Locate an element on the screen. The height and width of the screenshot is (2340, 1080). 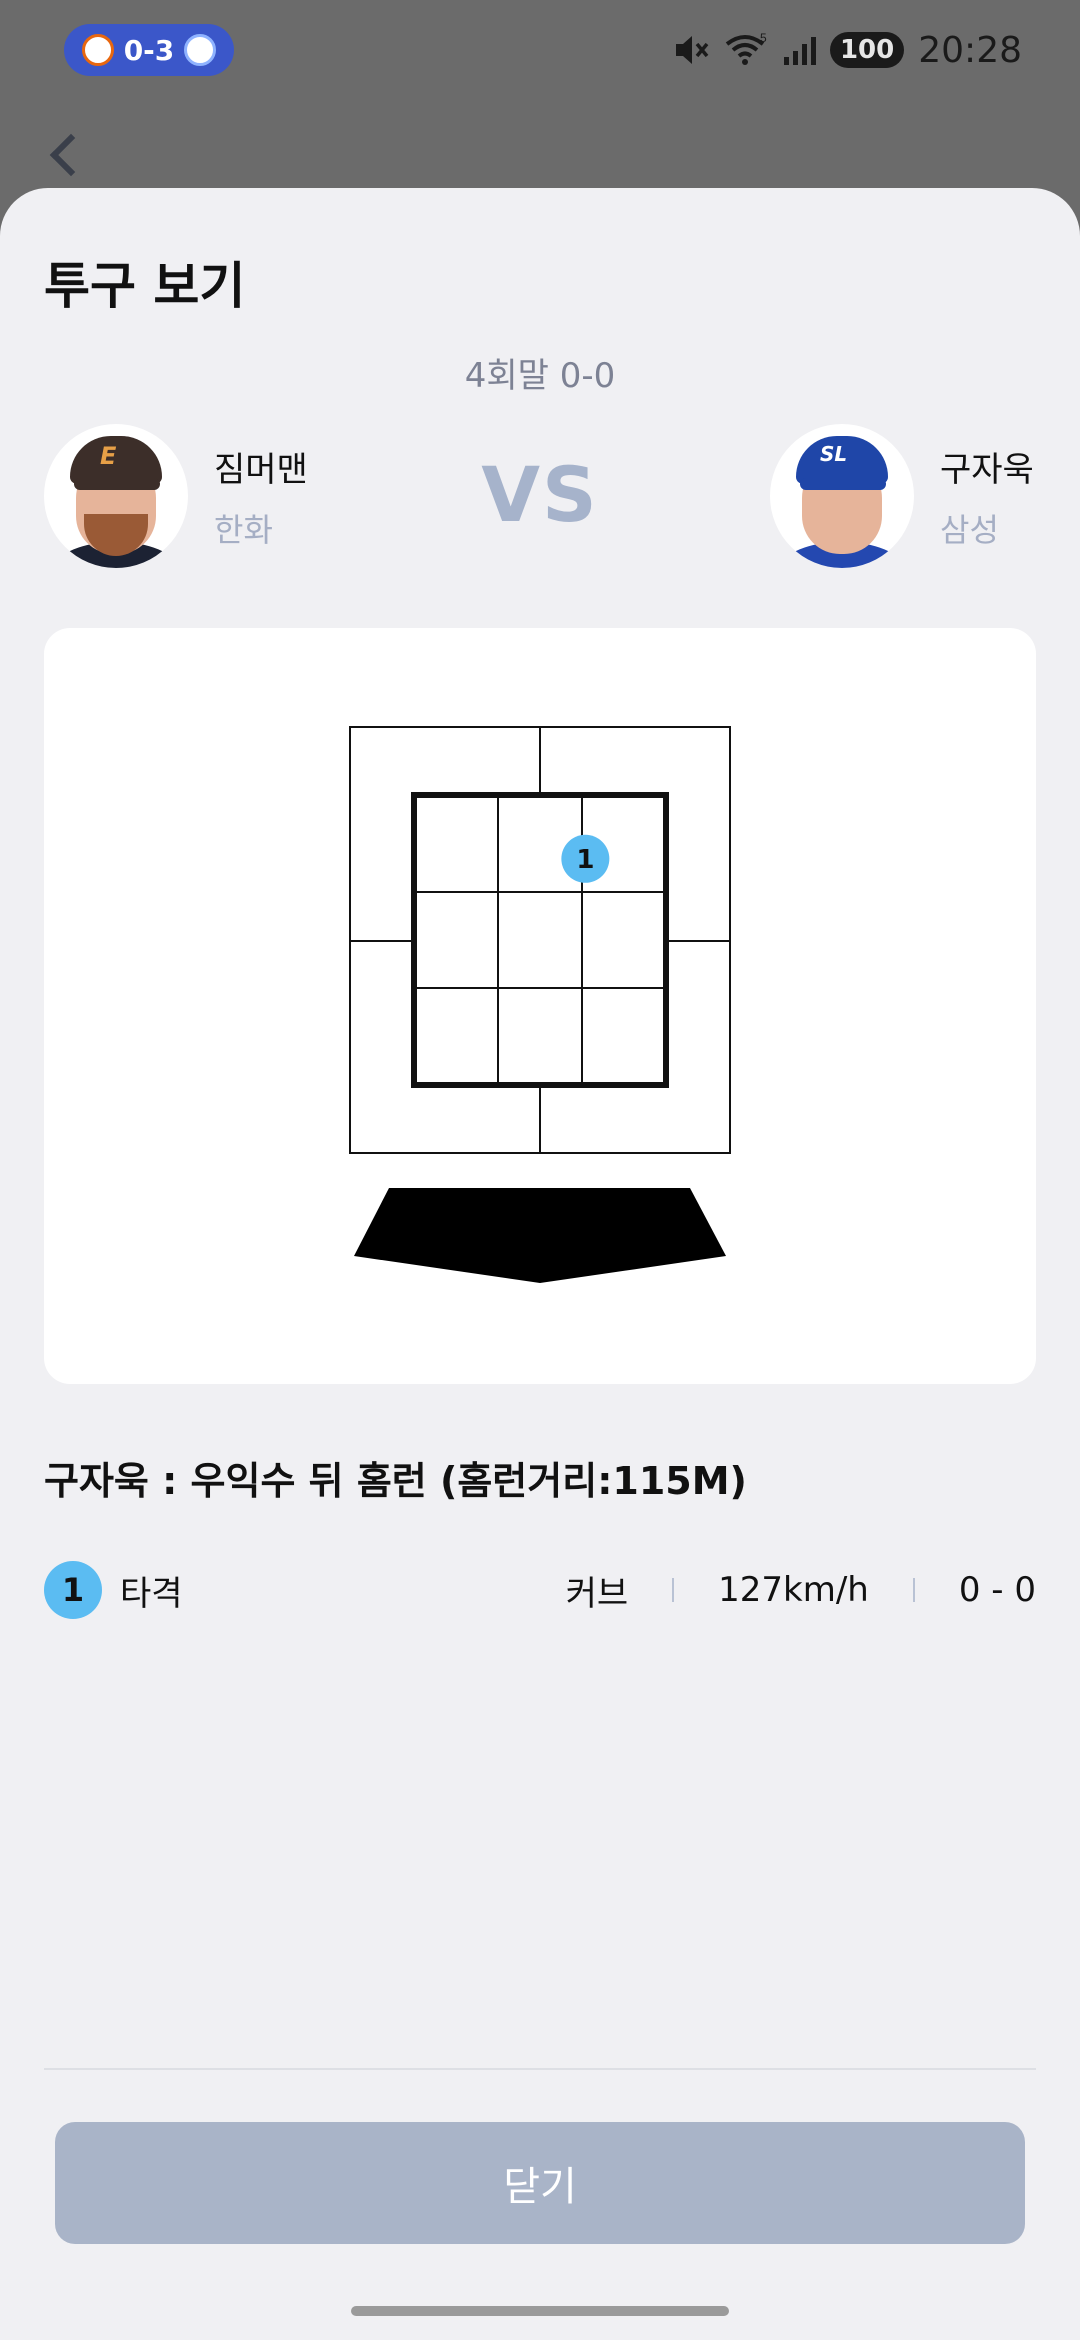
status-bar: 0-3 5 100 20:28 is located at coordinates (540, 50).